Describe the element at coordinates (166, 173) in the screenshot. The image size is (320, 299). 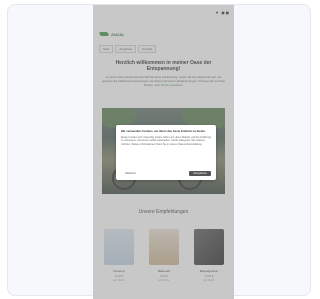
I see `cookie-dialog-actions: Ablehnen Akzeptieren` at that location.